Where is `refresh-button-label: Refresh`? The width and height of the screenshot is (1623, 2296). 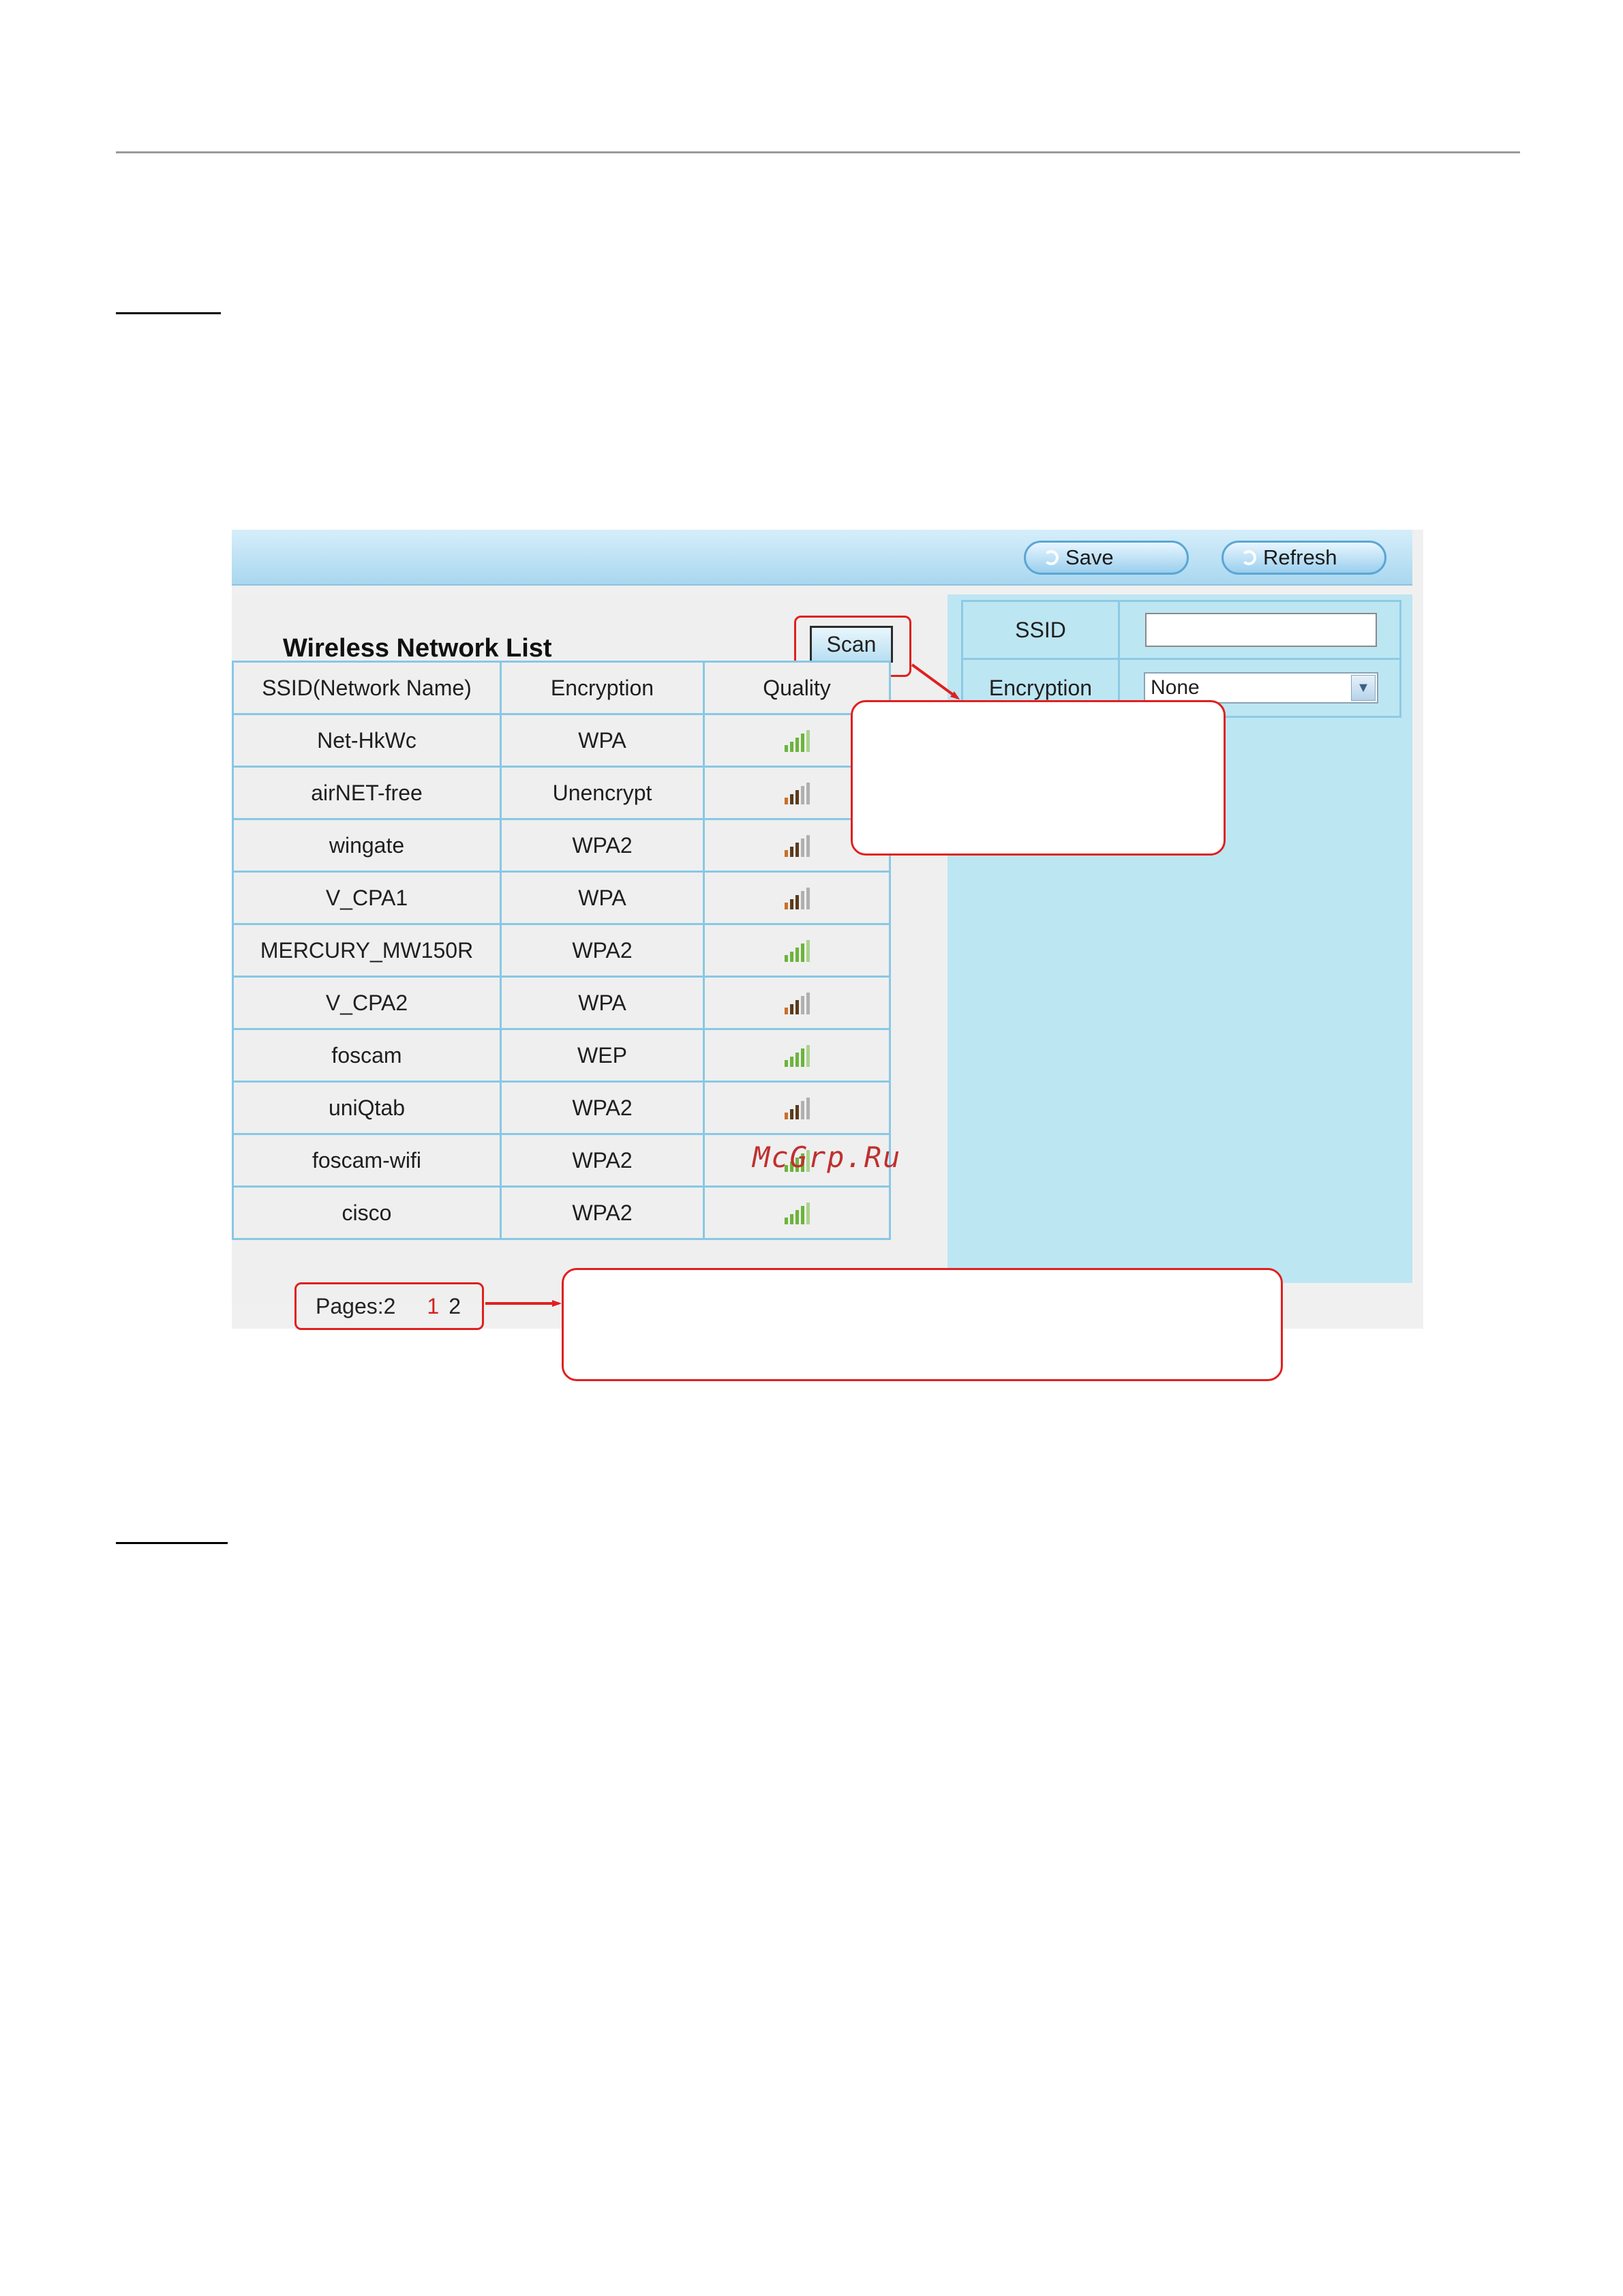 refresh-button-label: Refresh is located at coordinates (1300, 557).